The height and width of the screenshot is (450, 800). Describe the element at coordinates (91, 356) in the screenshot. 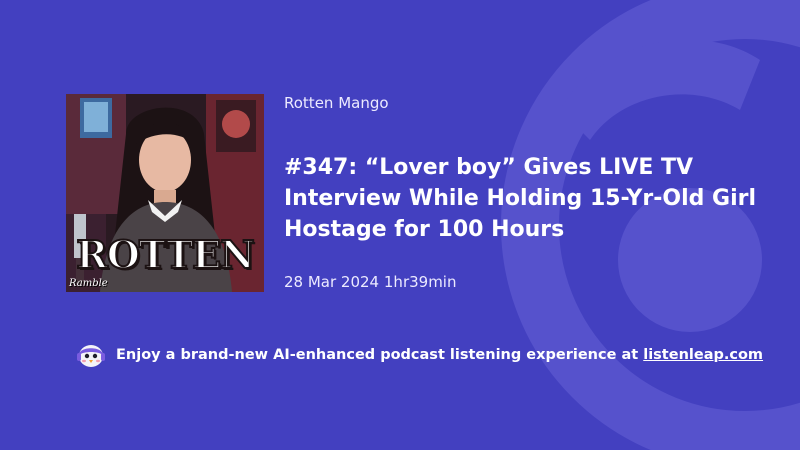

I see `penguin-logo-icon` at that location.